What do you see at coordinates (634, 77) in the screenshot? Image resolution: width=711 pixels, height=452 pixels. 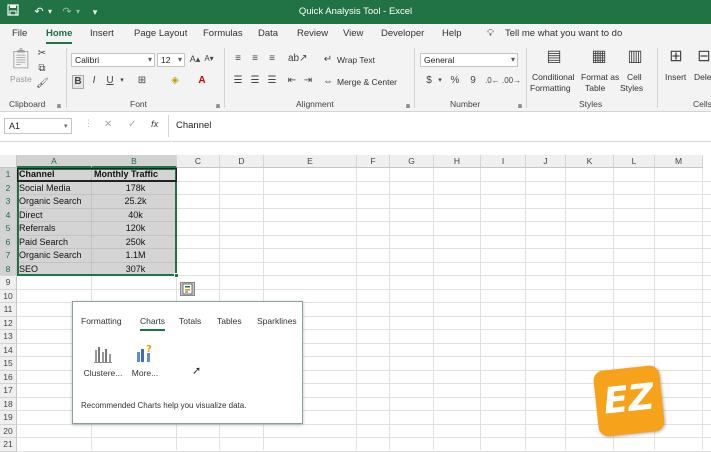 I see `cell-styles-line1: Cell` at bounding box center [634, 77].